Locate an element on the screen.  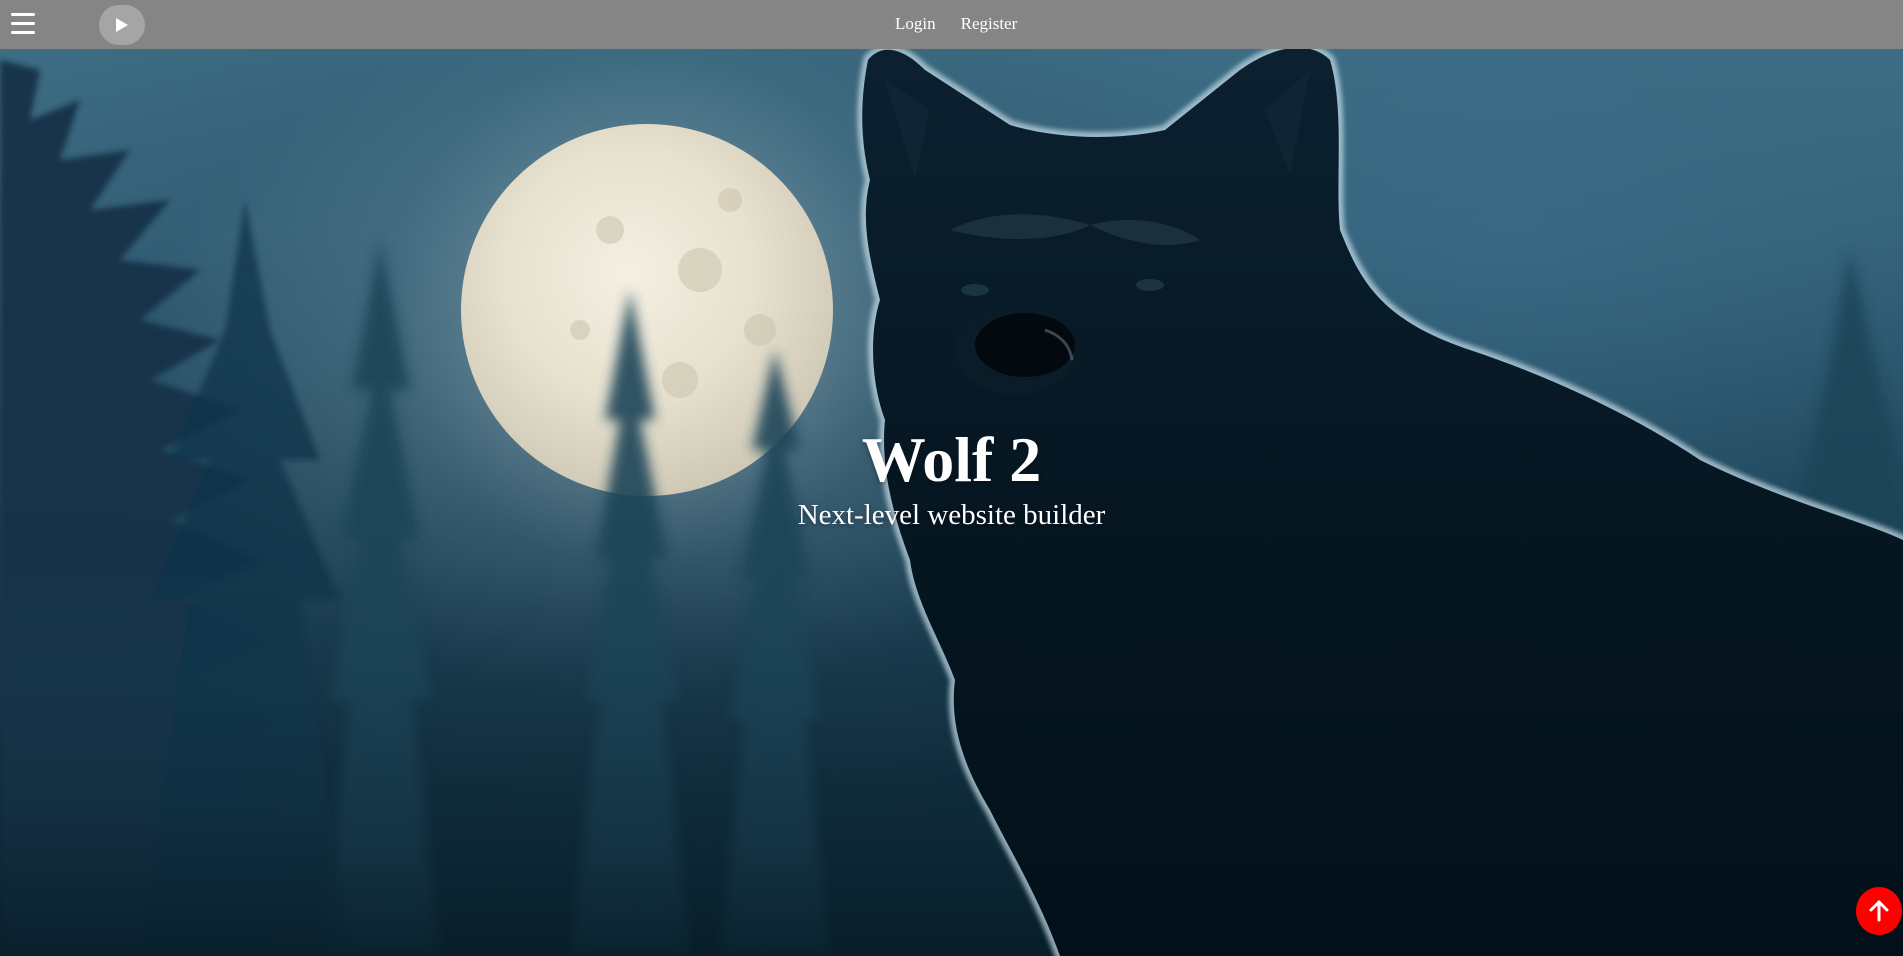
main-nav: Login Register is located at coordinates (951, 24).